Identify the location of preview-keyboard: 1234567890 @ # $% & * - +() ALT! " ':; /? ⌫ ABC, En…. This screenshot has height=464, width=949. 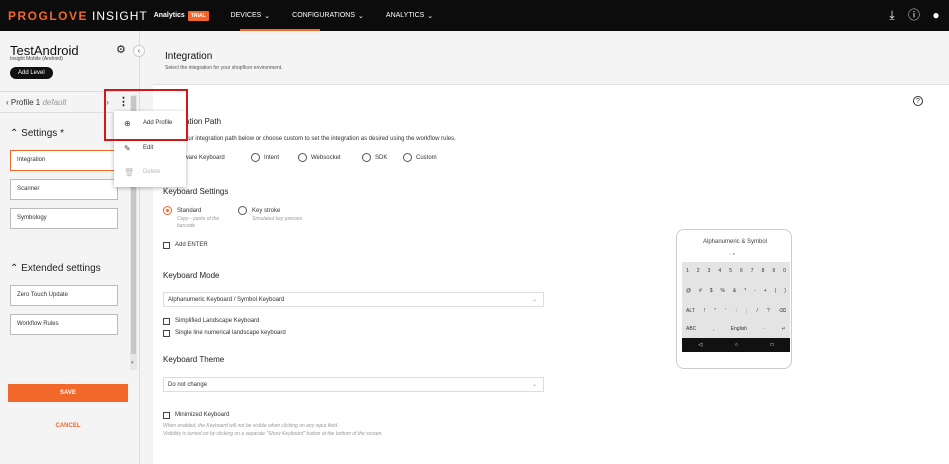
(736, 306).